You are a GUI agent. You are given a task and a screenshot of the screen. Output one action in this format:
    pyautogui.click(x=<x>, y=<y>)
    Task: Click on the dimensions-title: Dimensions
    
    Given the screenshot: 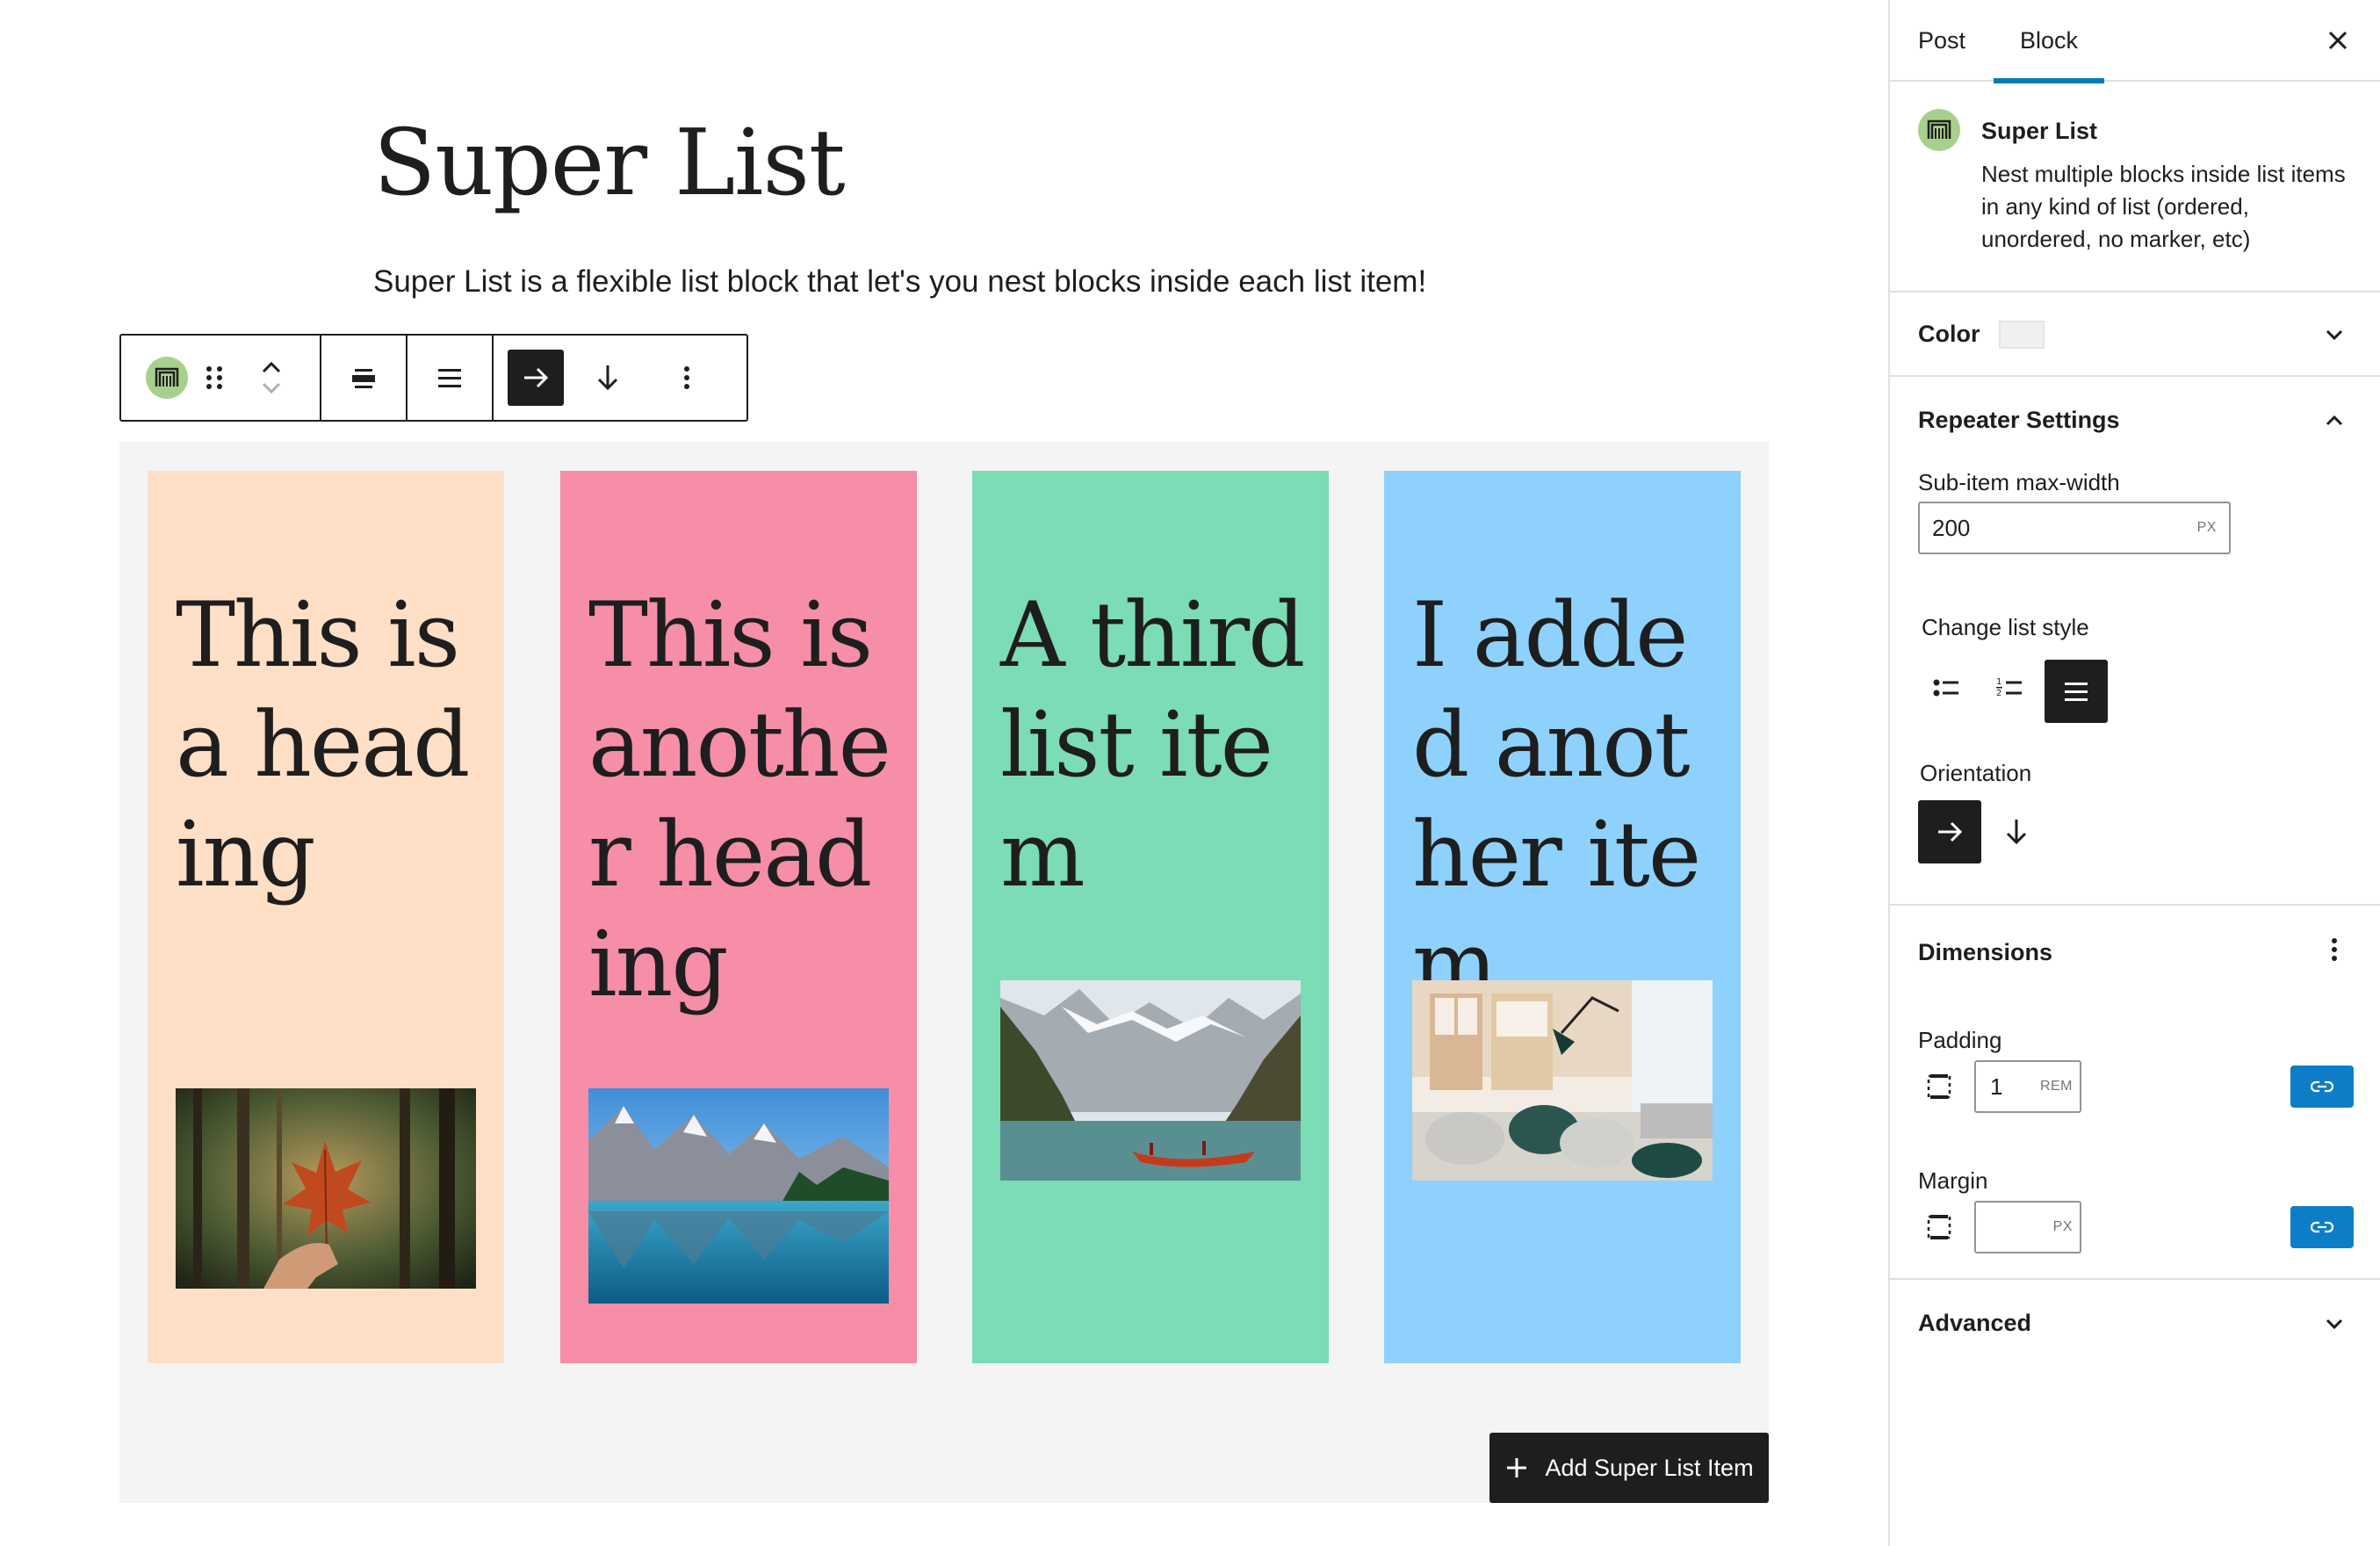 What is the action you would take?
    pyautogui.click(x=1985, y=952)
    